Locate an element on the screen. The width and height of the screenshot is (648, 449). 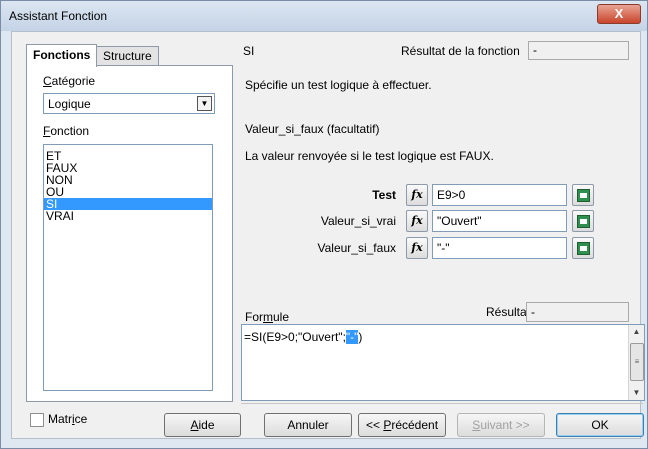
matrix-label: Matrice is located at coordinates (68, 419).